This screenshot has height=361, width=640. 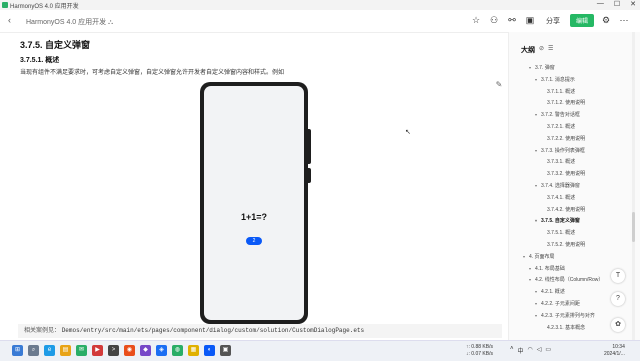 I want to click on outline-item: ▾ 4.2.1. 概述, so click(x=550, y=291).